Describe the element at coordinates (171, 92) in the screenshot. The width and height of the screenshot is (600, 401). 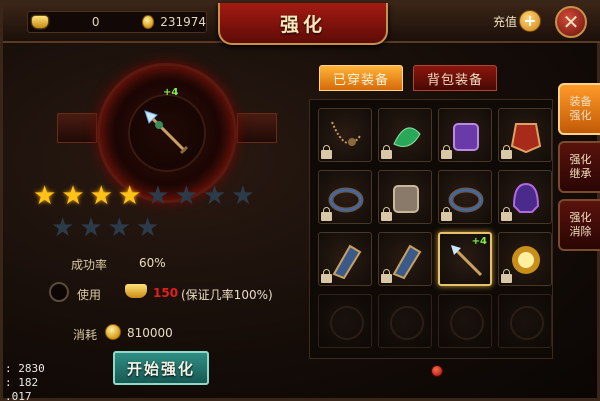
I see `weapon-plus-level: +4` at that location.